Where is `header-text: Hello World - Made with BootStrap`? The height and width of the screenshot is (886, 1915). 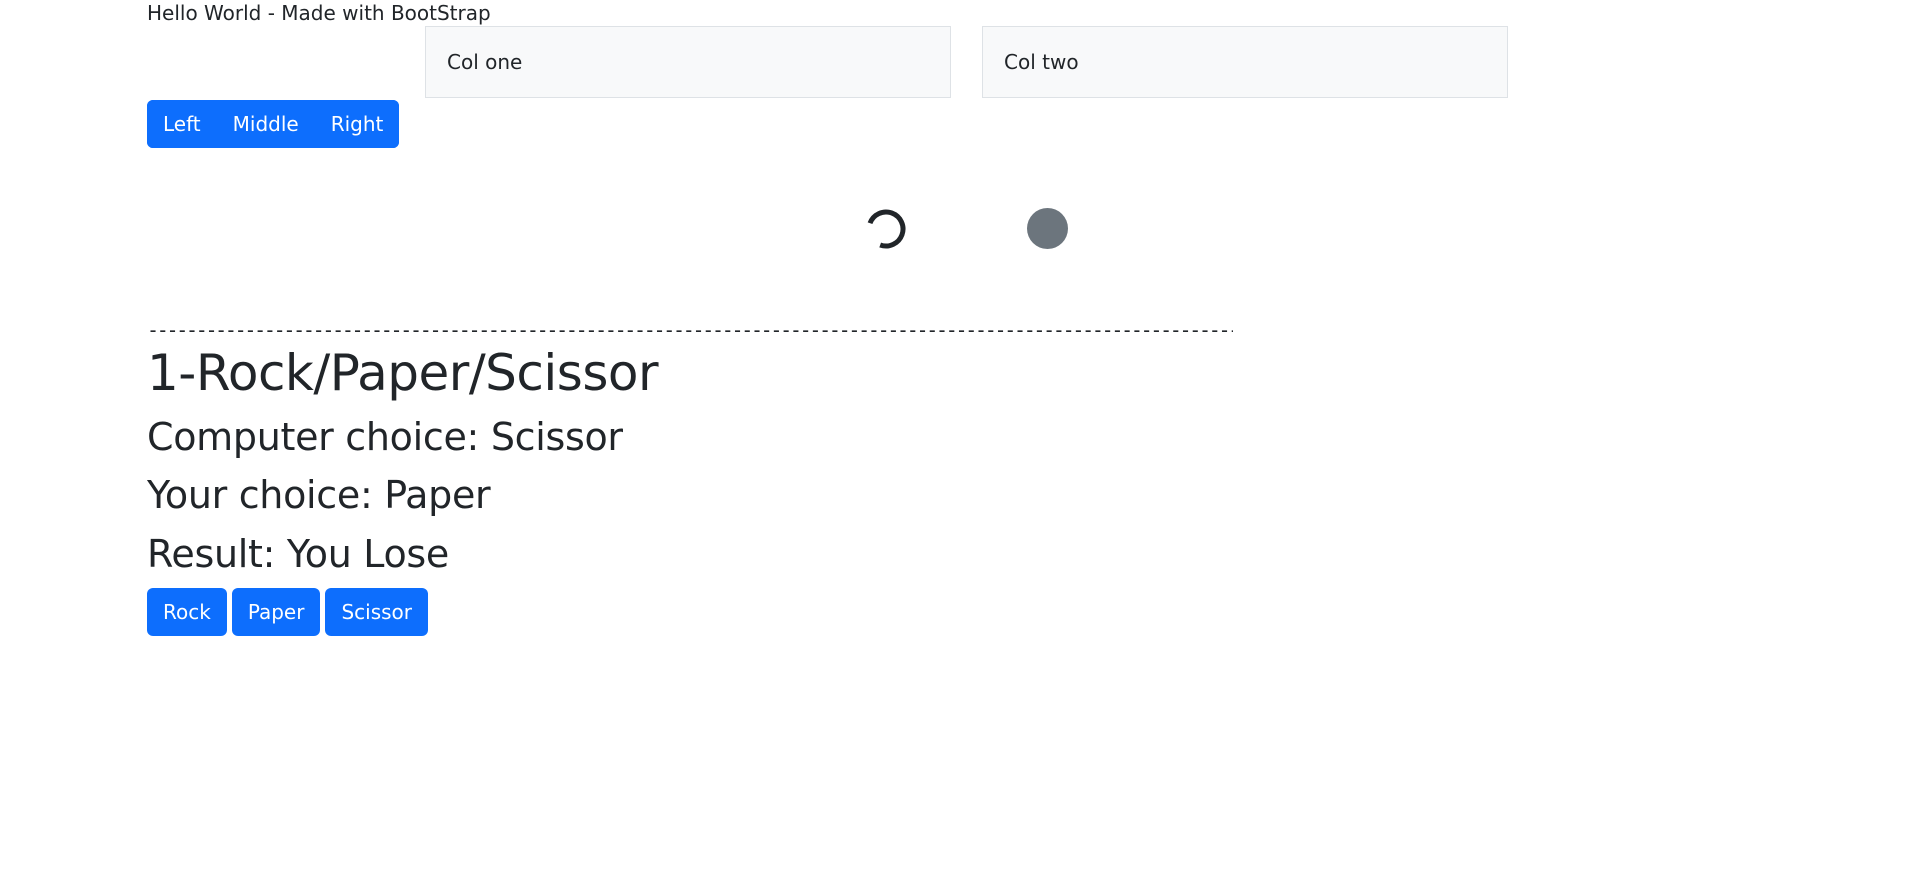 header-text: Hello World - Made with BootStrap is located at coordinates (319, 13).